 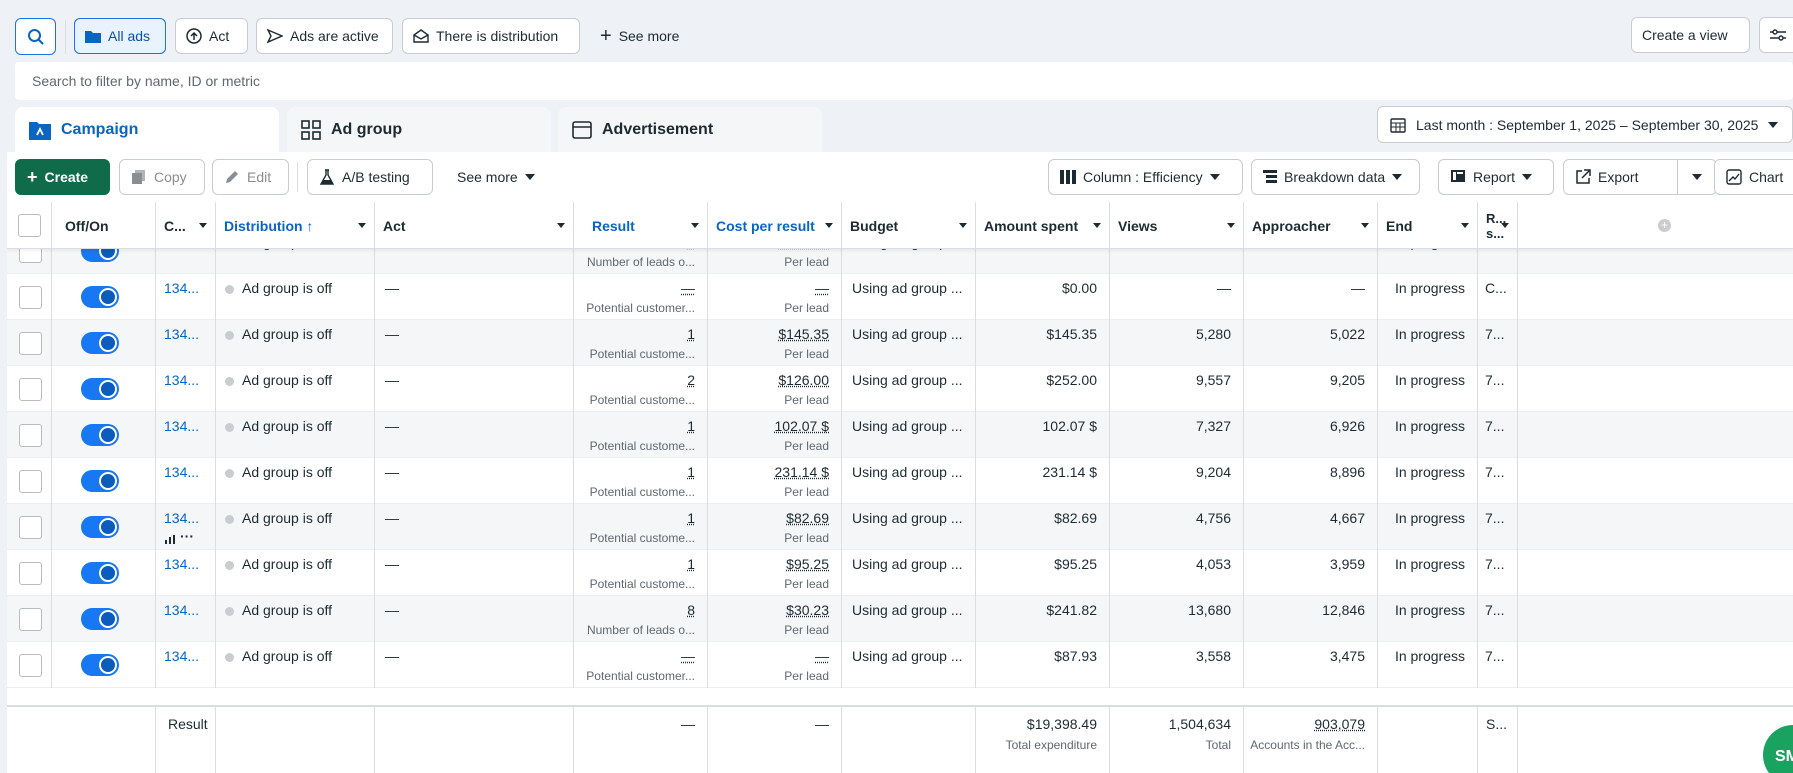 I want to click on header-select-all, so click(x=29, y=225).